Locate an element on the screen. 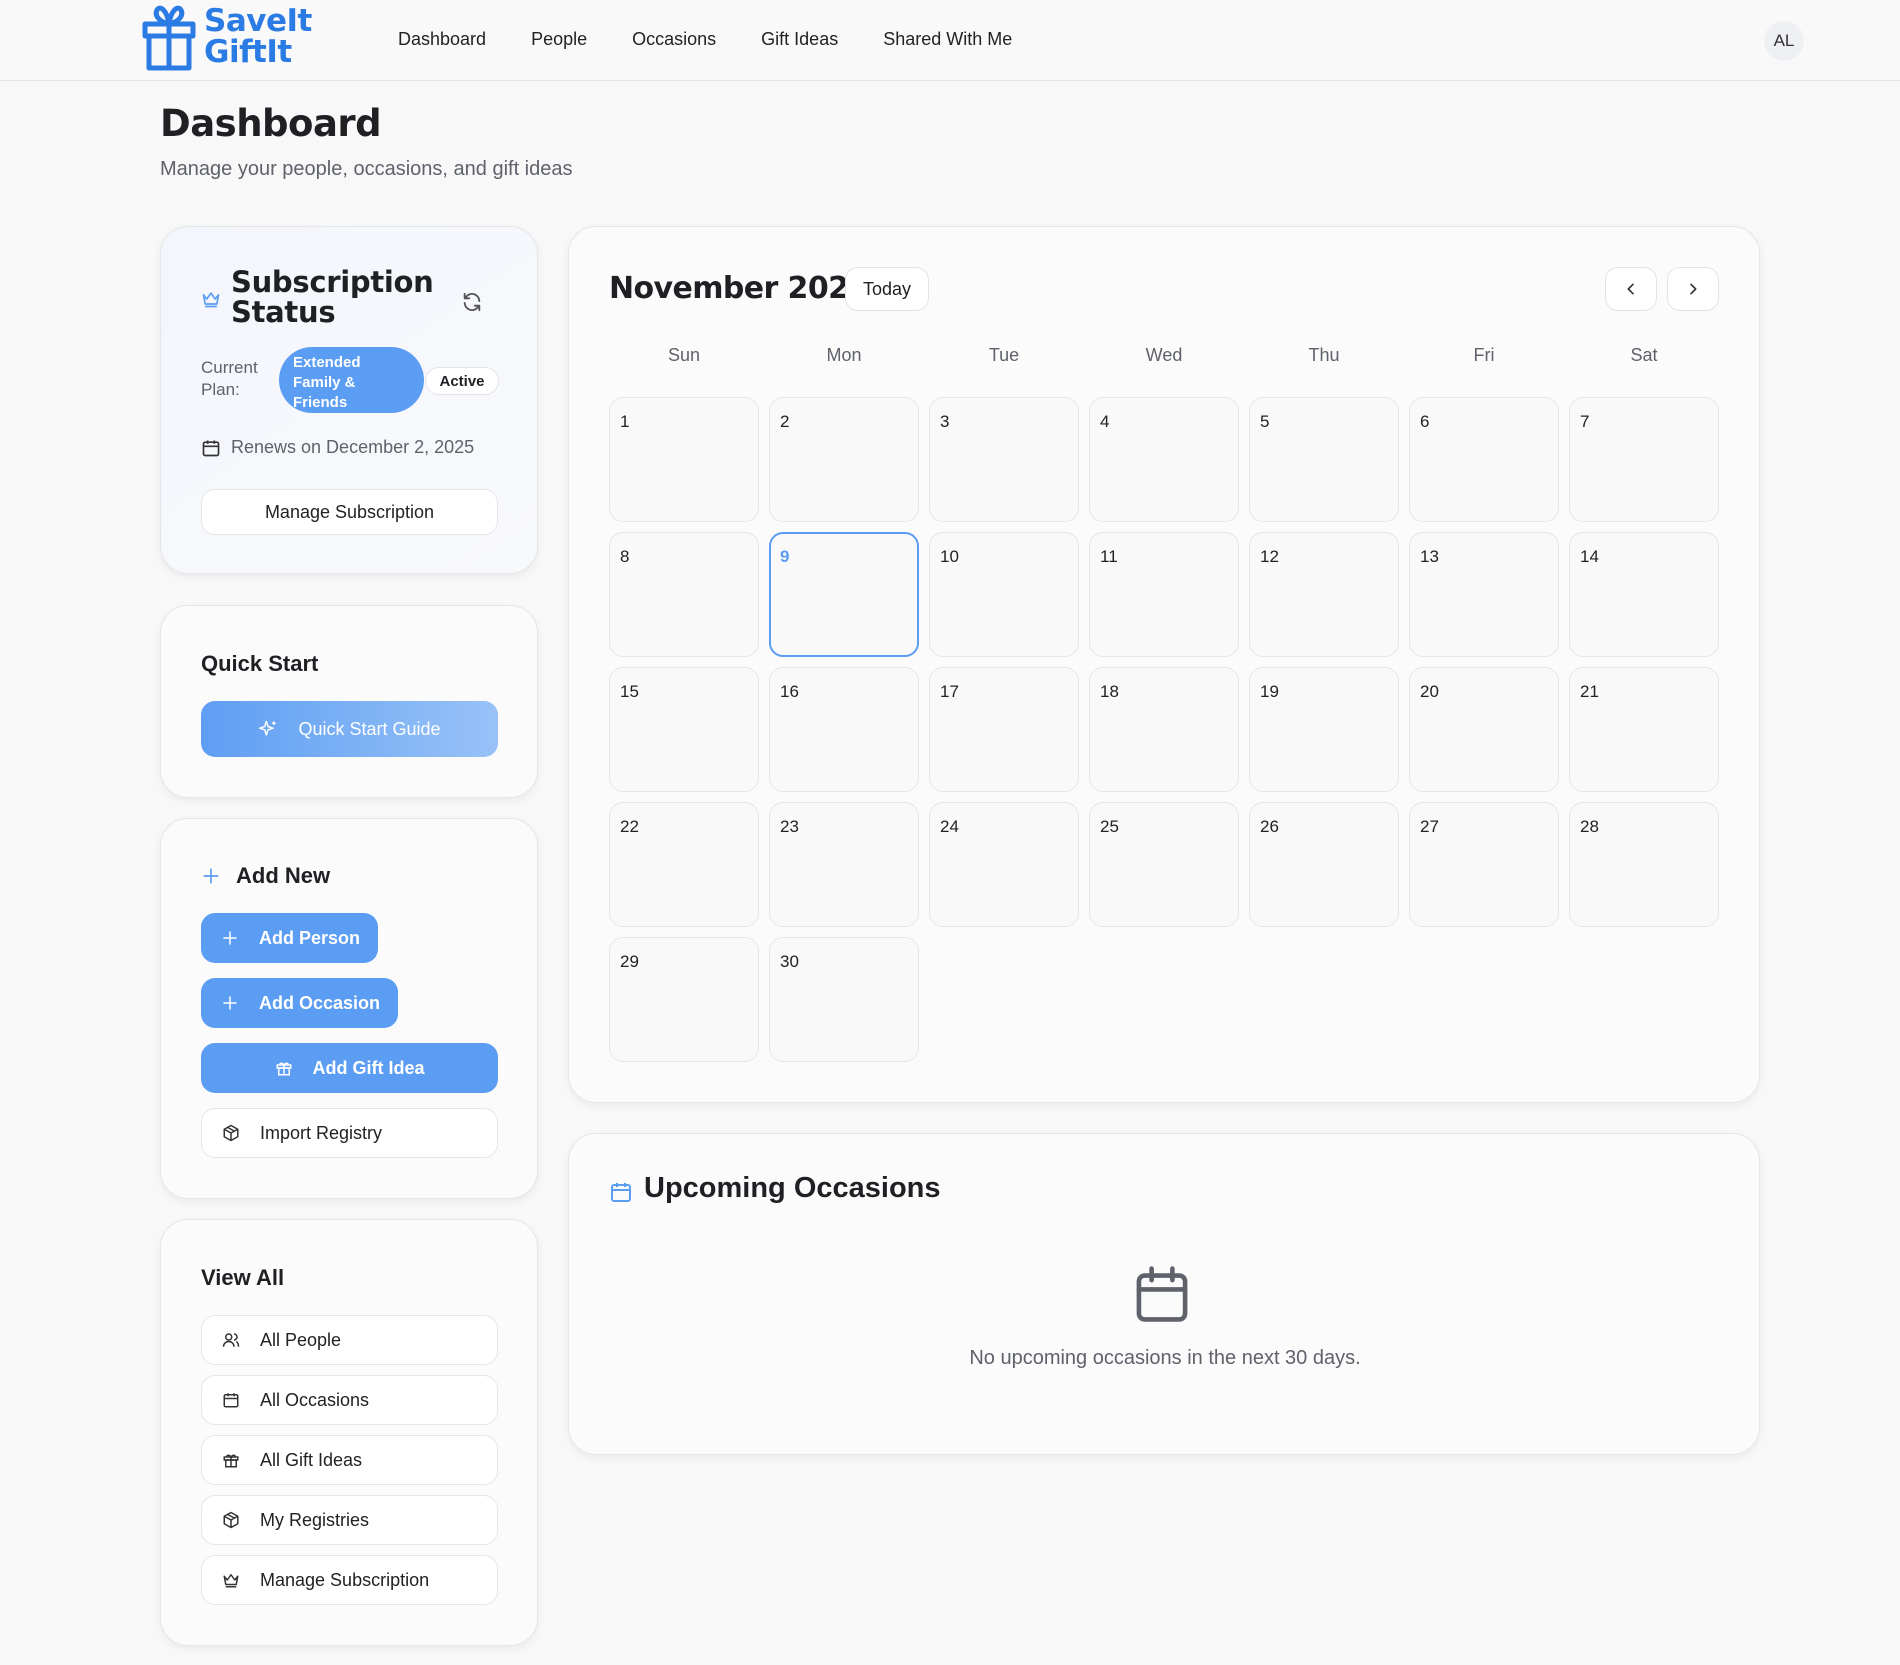  empty-calendar-icon is located at coordinates (1162, 1294).